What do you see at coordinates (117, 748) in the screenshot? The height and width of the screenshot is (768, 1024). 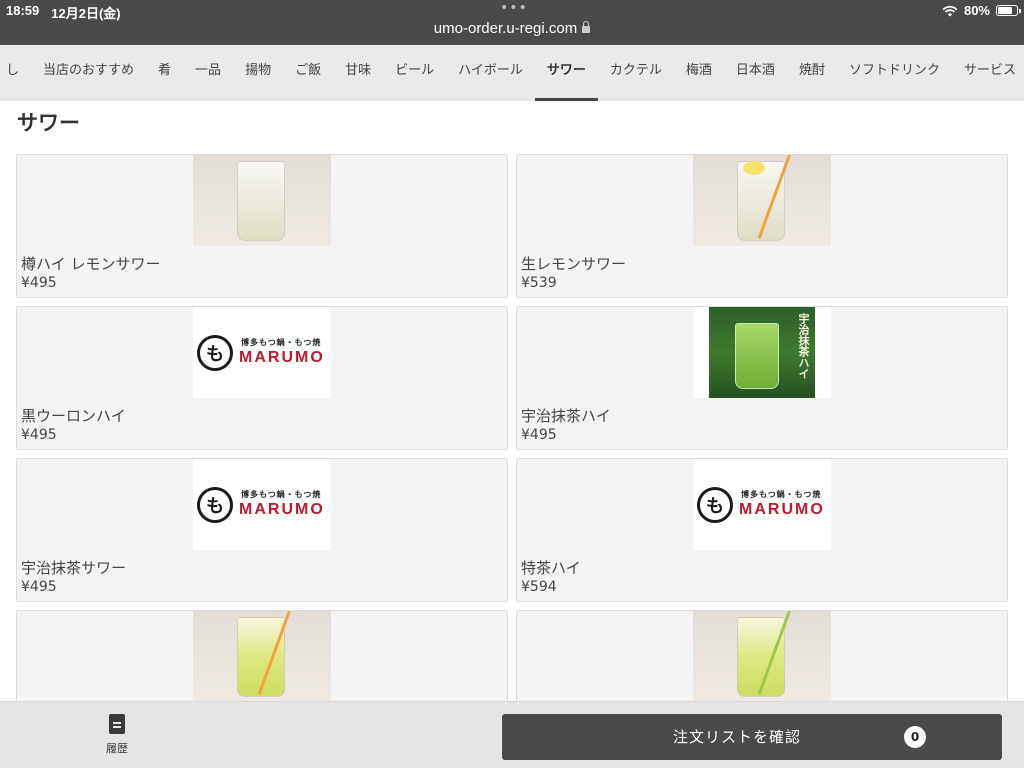 I see `history-label: 履歴` at bounding box center [117, 748].